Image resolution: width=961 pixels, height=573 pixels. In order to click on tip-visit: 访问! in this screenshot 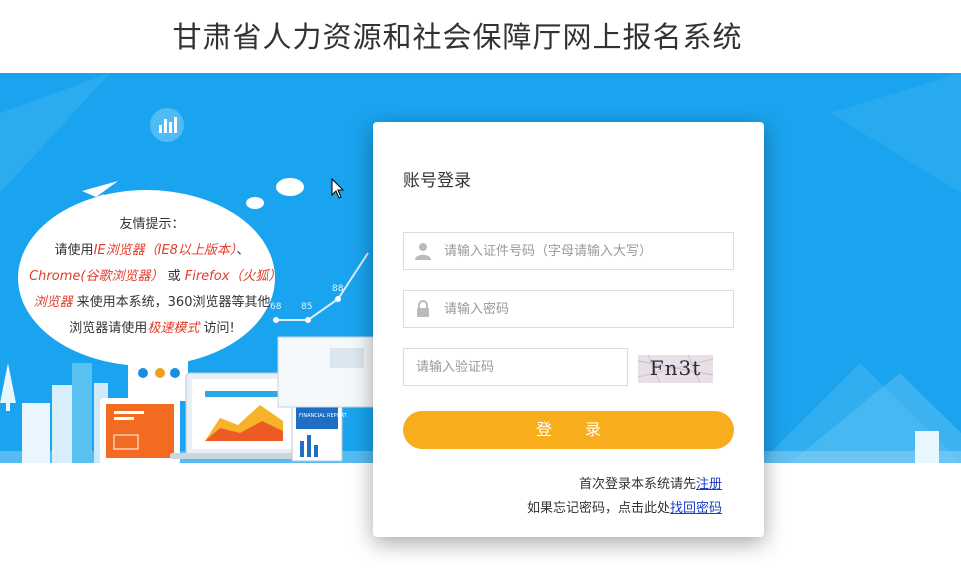, I will do `click(217, 328)`.